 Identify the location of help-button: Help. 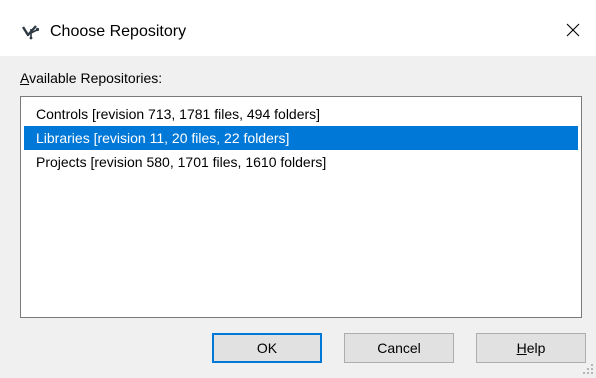
(531, 348).